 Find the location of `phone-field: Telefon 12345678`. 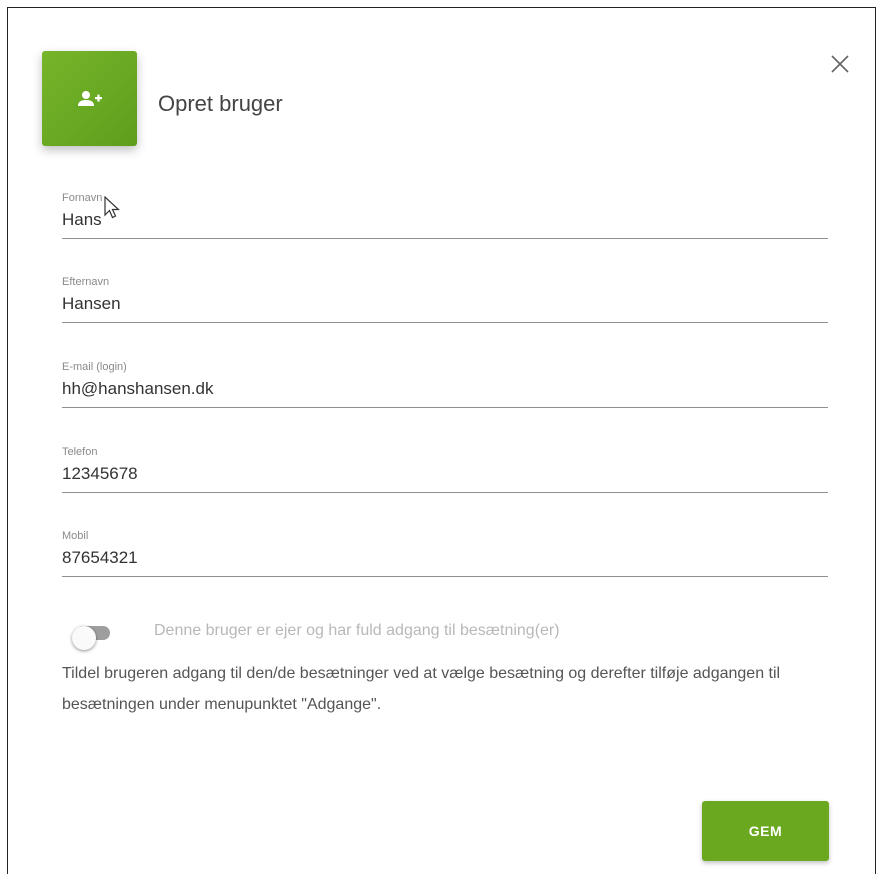

phone-field: Telefon 12345678 is located at coordinates (445, 469).